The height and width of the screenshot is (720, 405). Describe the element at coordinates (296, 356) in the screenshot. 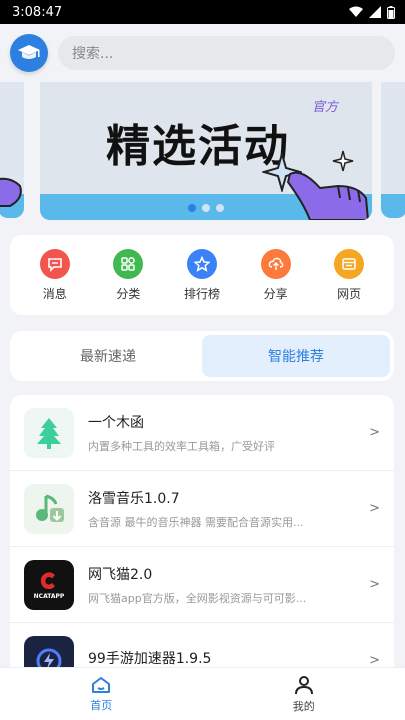

I see `tab-recommended: 智能推荐` at that location.